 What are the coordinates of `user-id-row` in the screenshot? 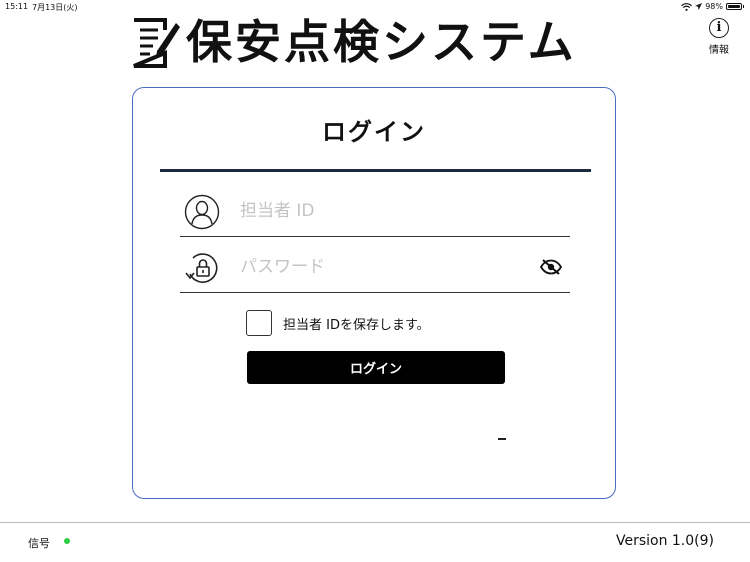 It's located at (375, 211).